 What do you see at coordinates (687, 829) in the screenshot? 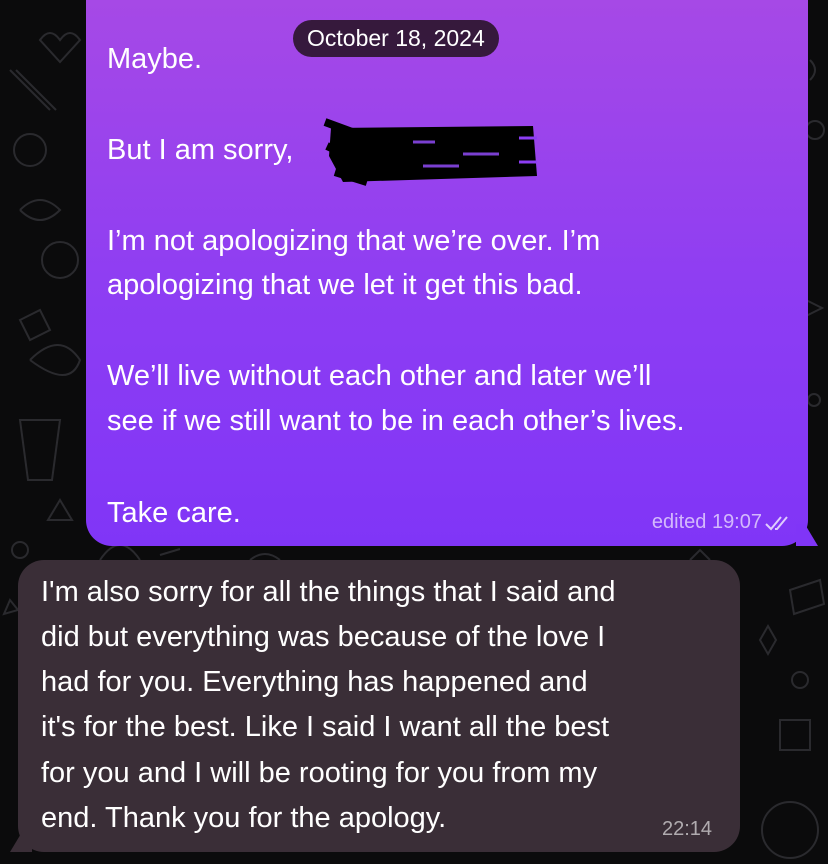
I see `incoming-message-time: 22:14` at bounding box center [687, 829].